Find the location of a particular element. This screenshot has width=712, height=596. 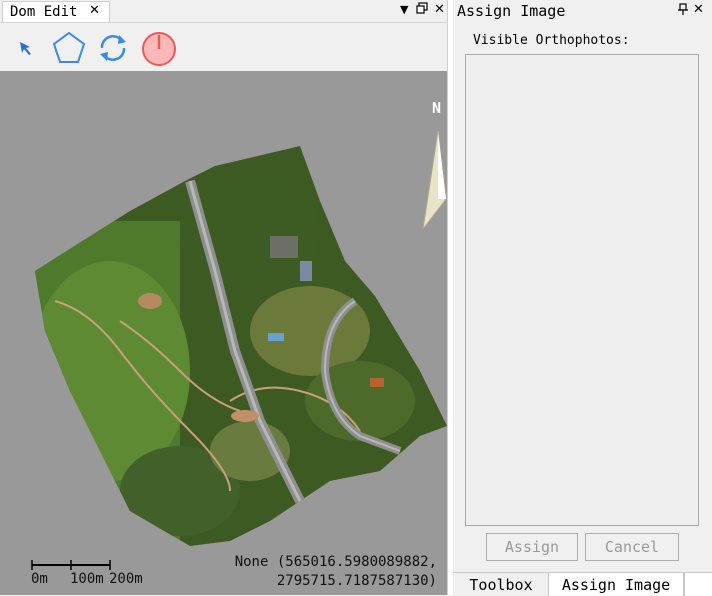

dropdown-icon: ▼ is located at coordinates (404, 9).